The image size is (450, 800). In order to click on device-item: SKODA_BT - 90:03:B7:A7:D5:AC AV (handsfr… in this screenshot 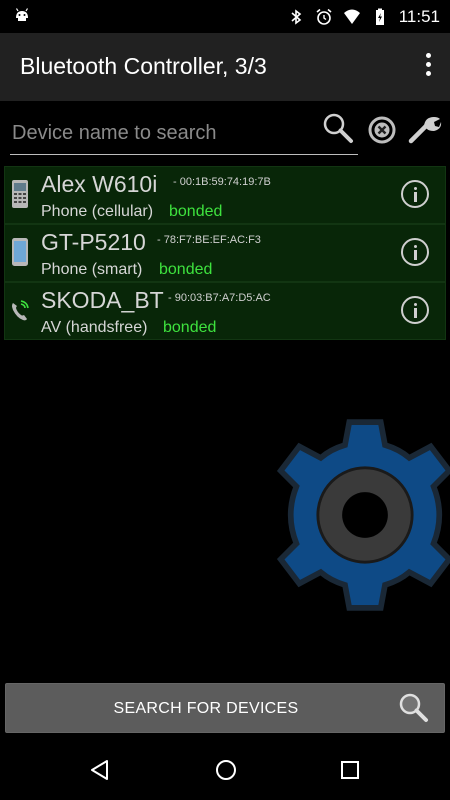, I will do `click(225, 311)`.